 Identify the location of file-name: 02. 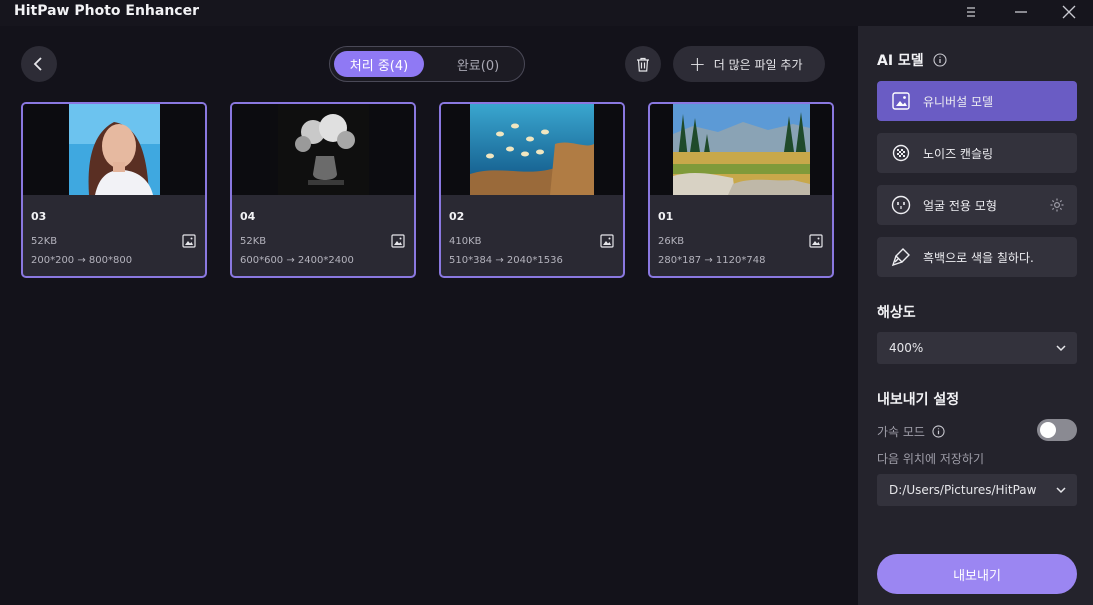
(457, 216).